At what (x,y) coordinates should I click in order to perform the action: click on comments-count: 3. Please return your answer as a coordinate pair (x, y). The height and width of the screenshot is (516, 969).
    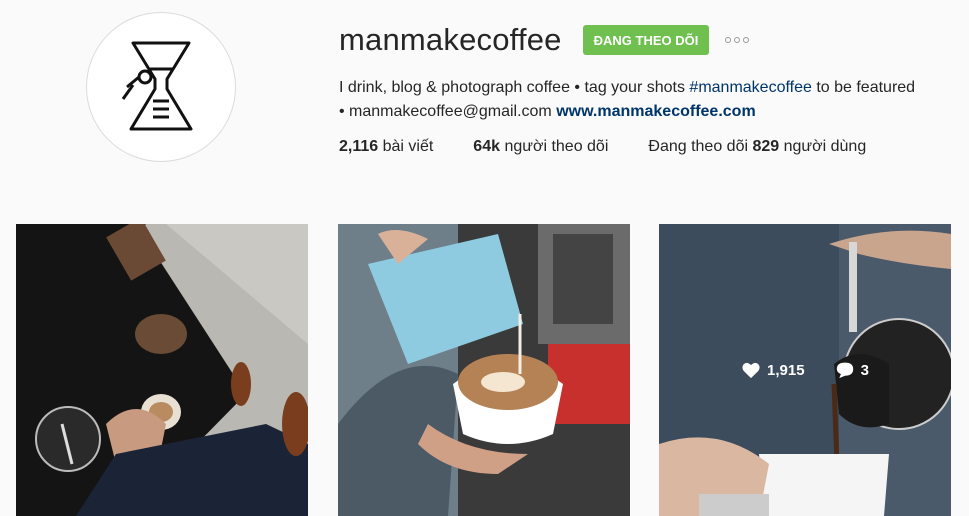
    Looking at the image, I should click on (864, 370).